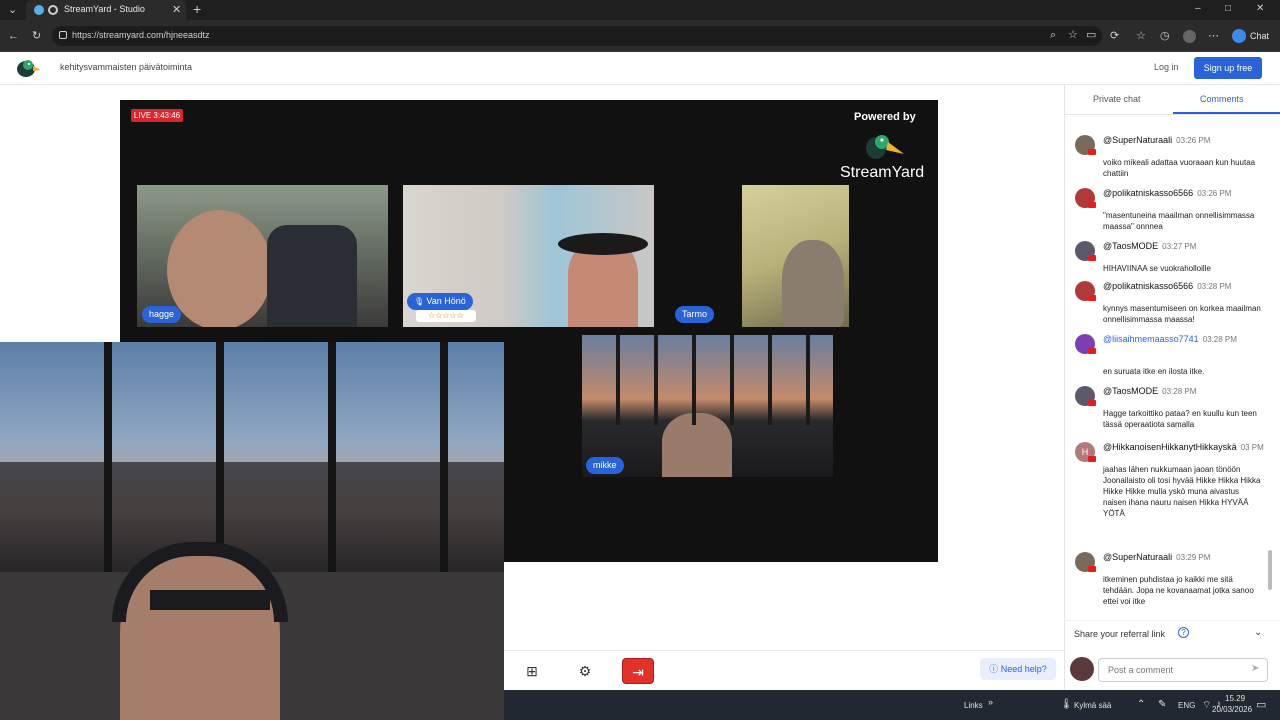 Image resolution: width=1280 pixels, height=720 pixels. What do you see at coordinates (63, 35) in the screenshot?
I see `site-info-icon` at bounding box center [63, 35].